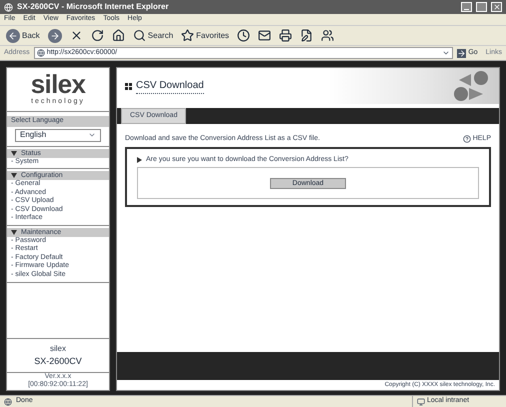 This screenshot has width=506, height=407. Describe the element at coordinates (139, 159) in the screenshot. I see `bullet-icon` at that location.